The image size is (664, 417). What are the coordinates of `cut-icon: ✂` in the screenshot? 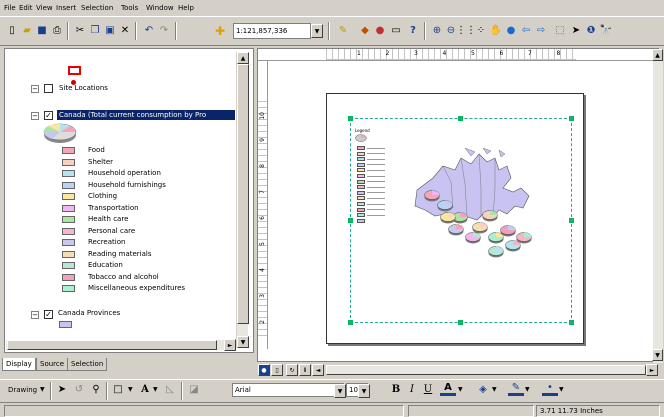 It's located at (80, 31).